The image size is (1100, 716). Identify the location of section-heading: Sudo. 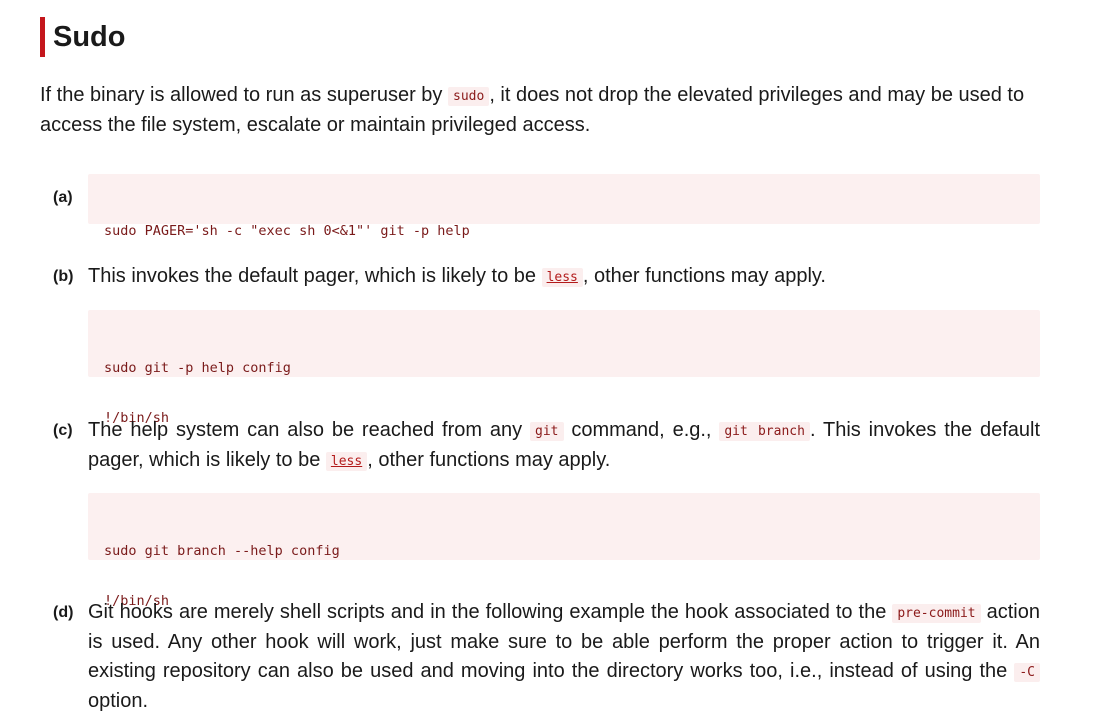
(83, 37).